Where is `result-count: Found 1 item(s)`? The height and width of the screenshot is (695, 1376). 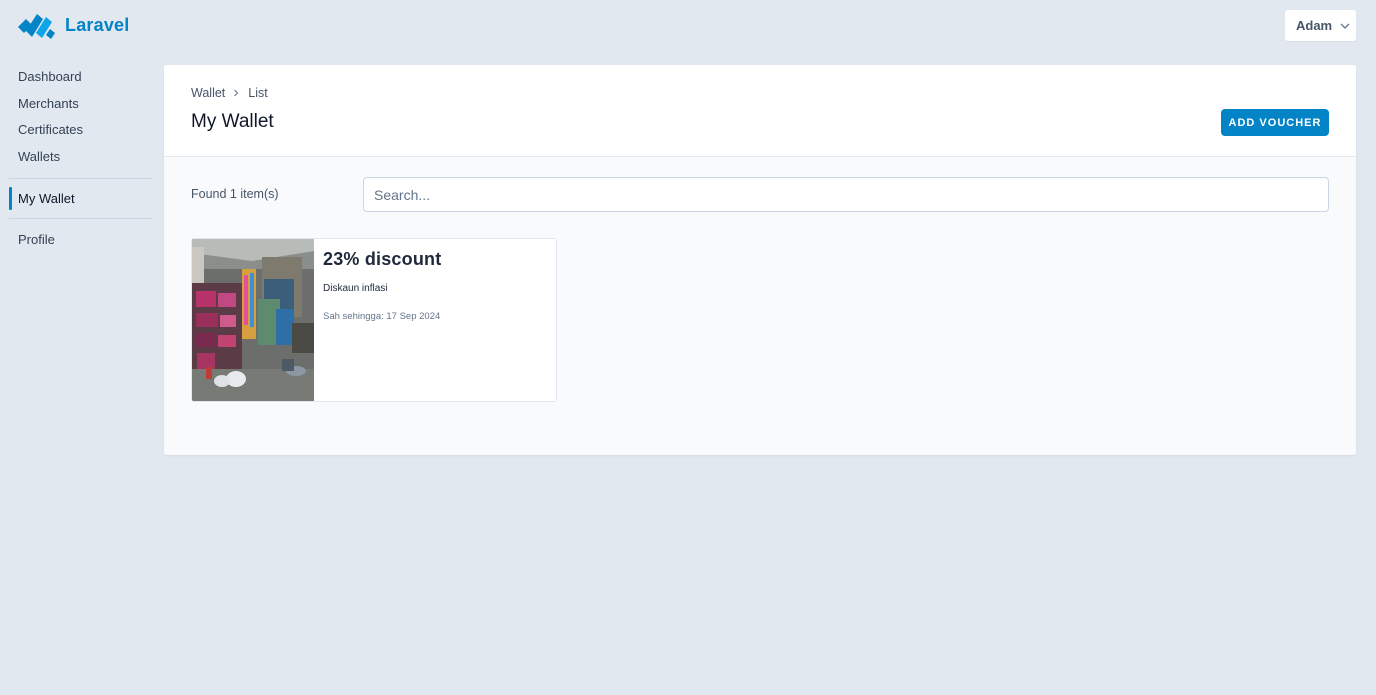 result-count: Found 1 item(s) is located at coordinates (235, 194).